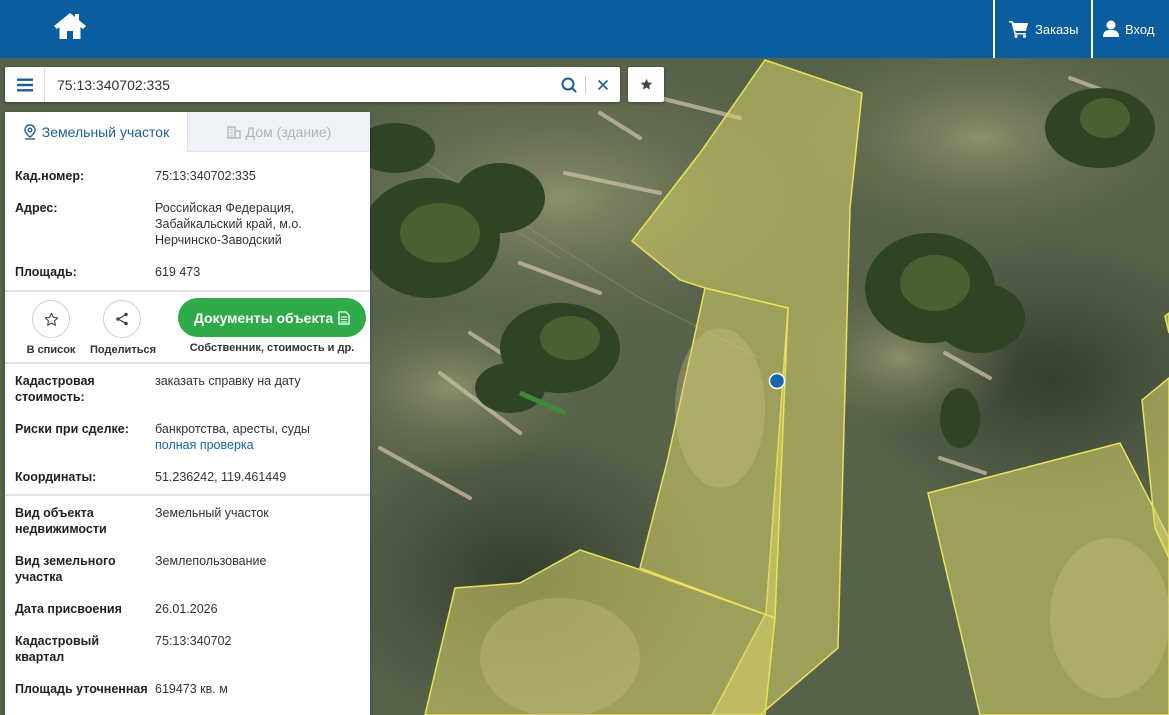  I want to click on object-type-value: Земельный участок, so click(212, 513).